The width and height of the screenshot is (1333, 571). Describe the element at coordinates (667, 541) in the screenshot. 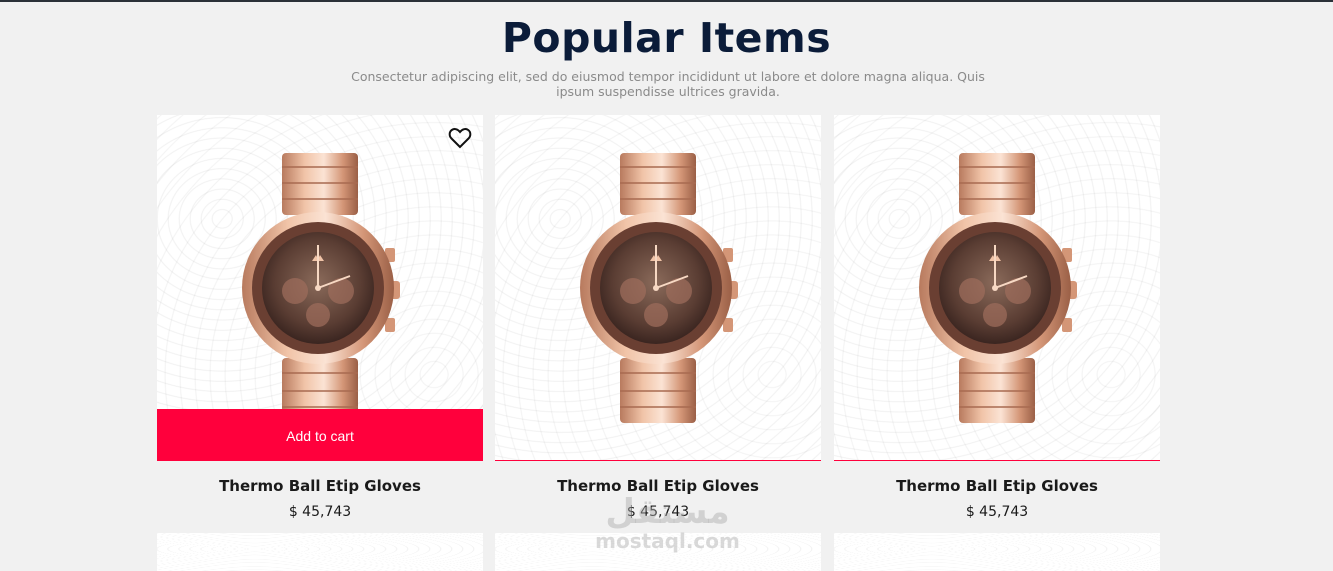

I see `watermark-latin: mostaql.com` at that location.